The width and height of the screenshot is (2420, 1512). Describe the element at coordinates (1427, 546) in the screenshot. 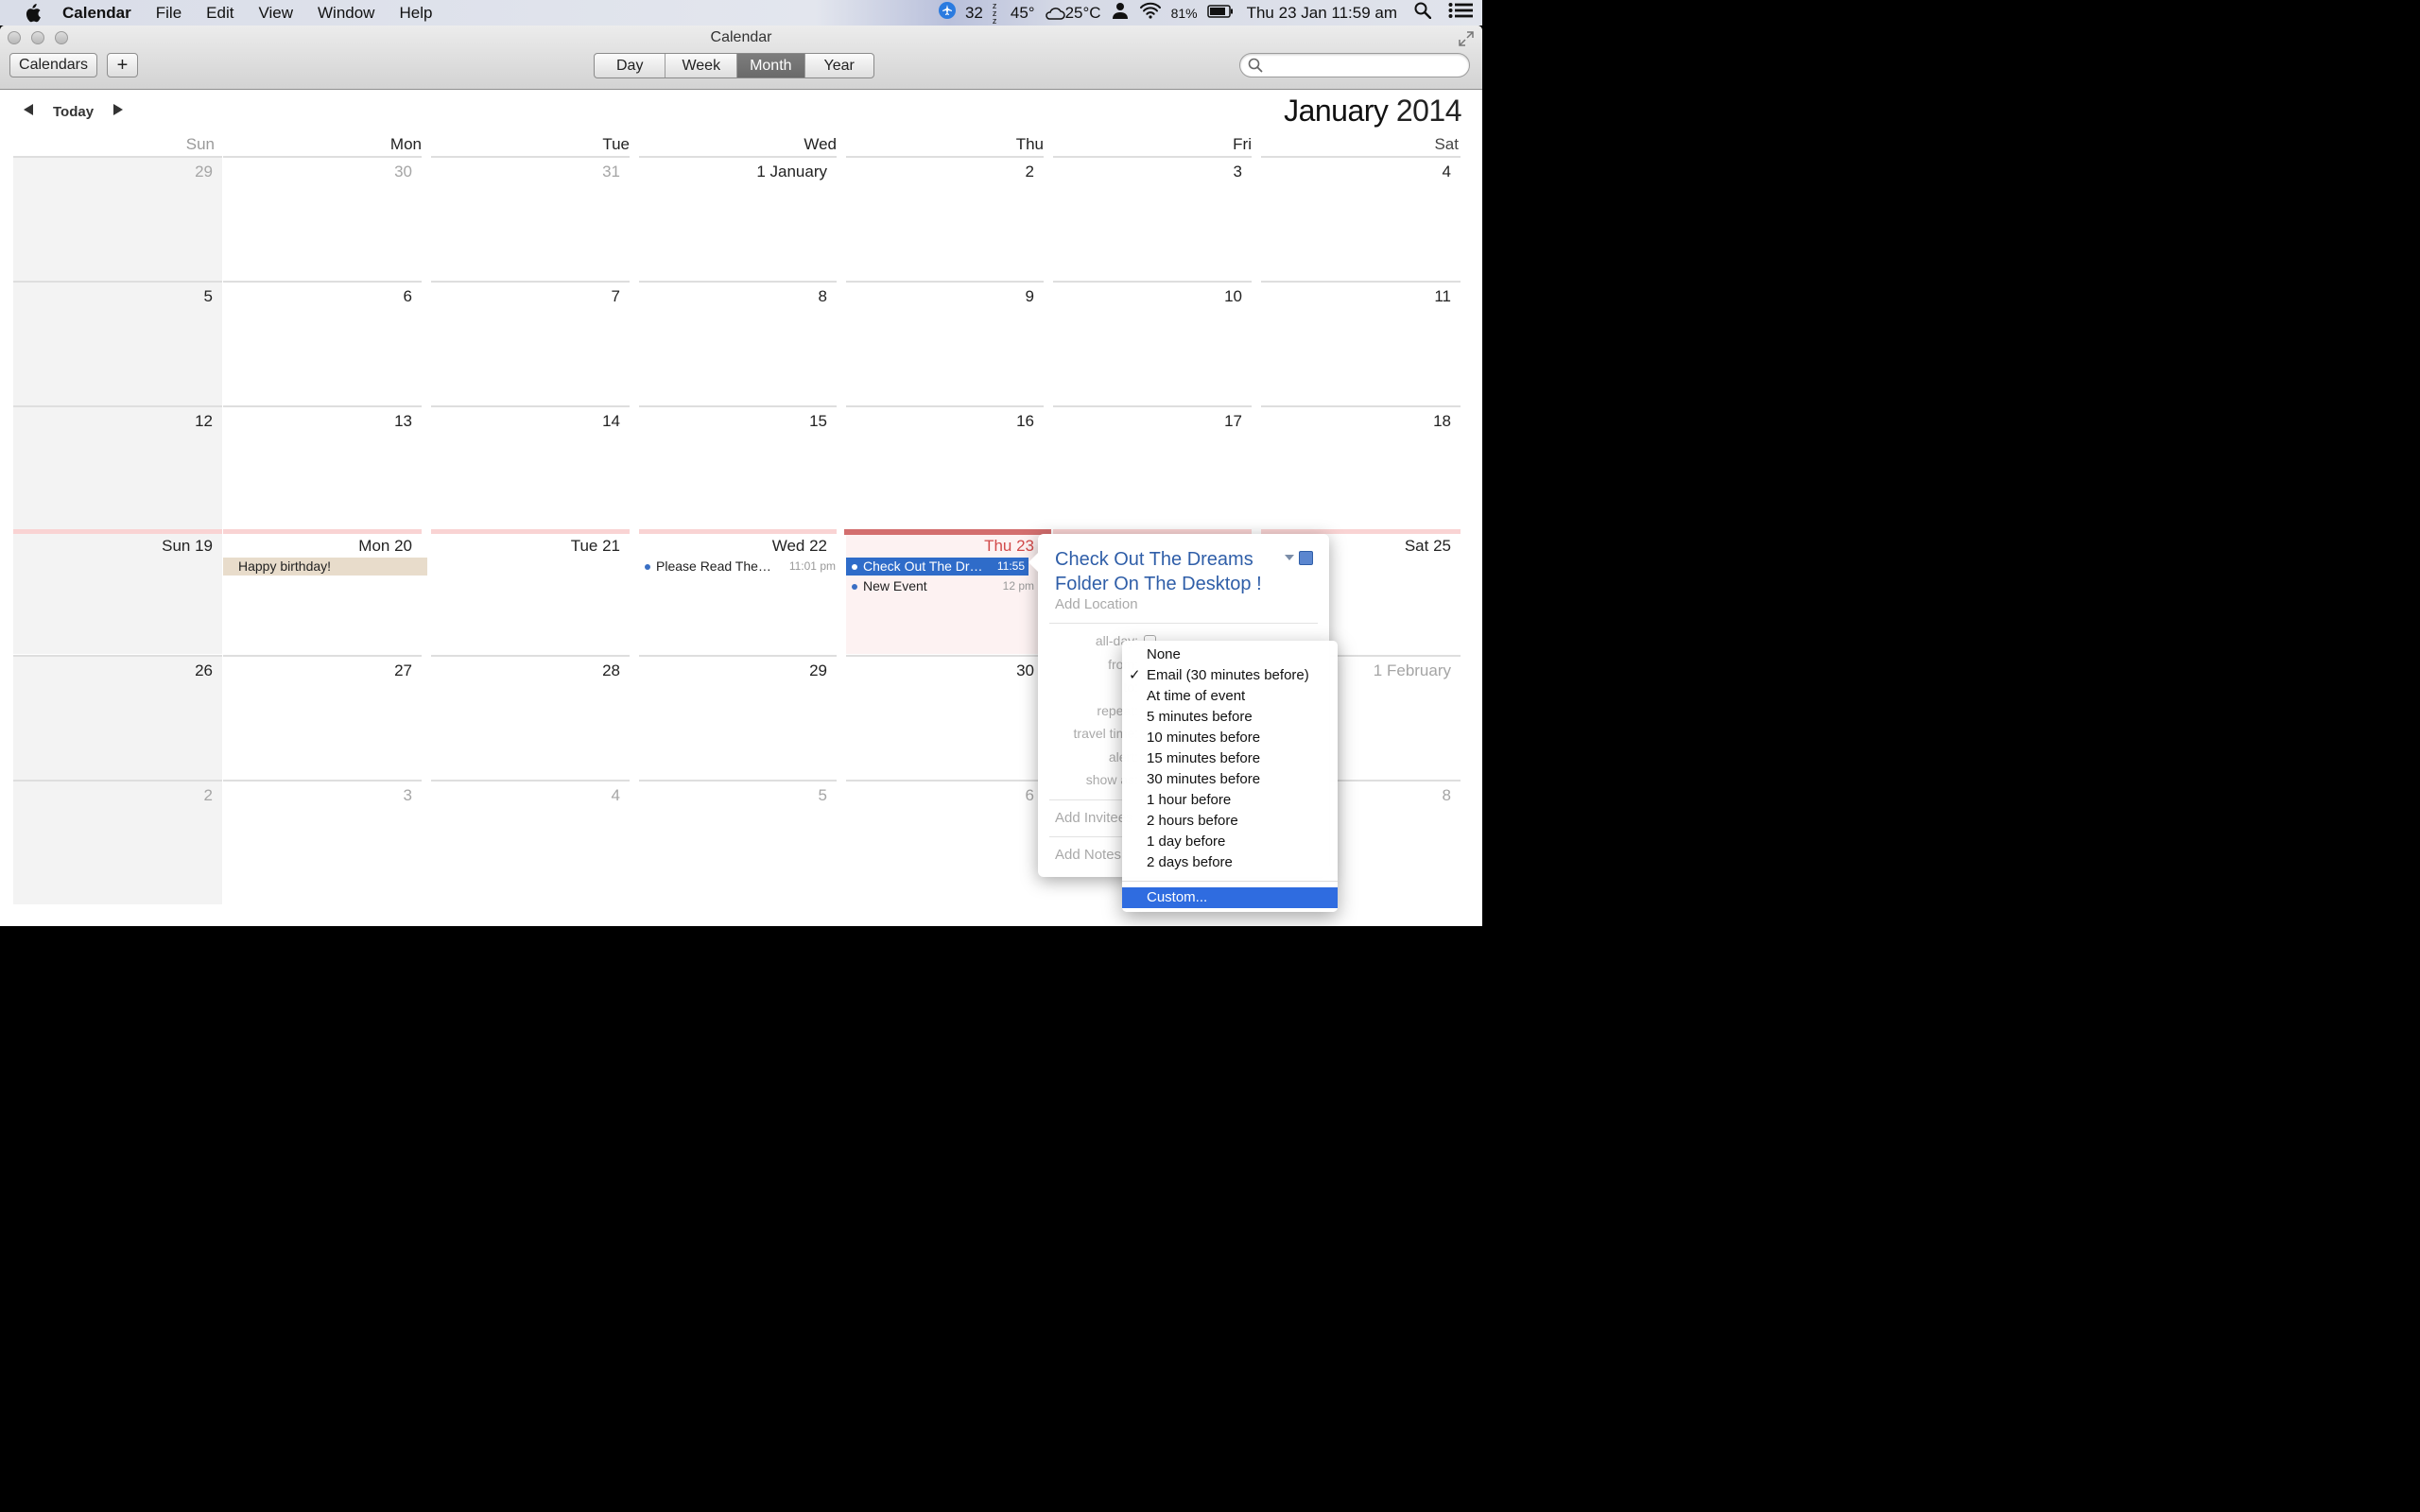

I see `day-number: Sat 25` at that location.